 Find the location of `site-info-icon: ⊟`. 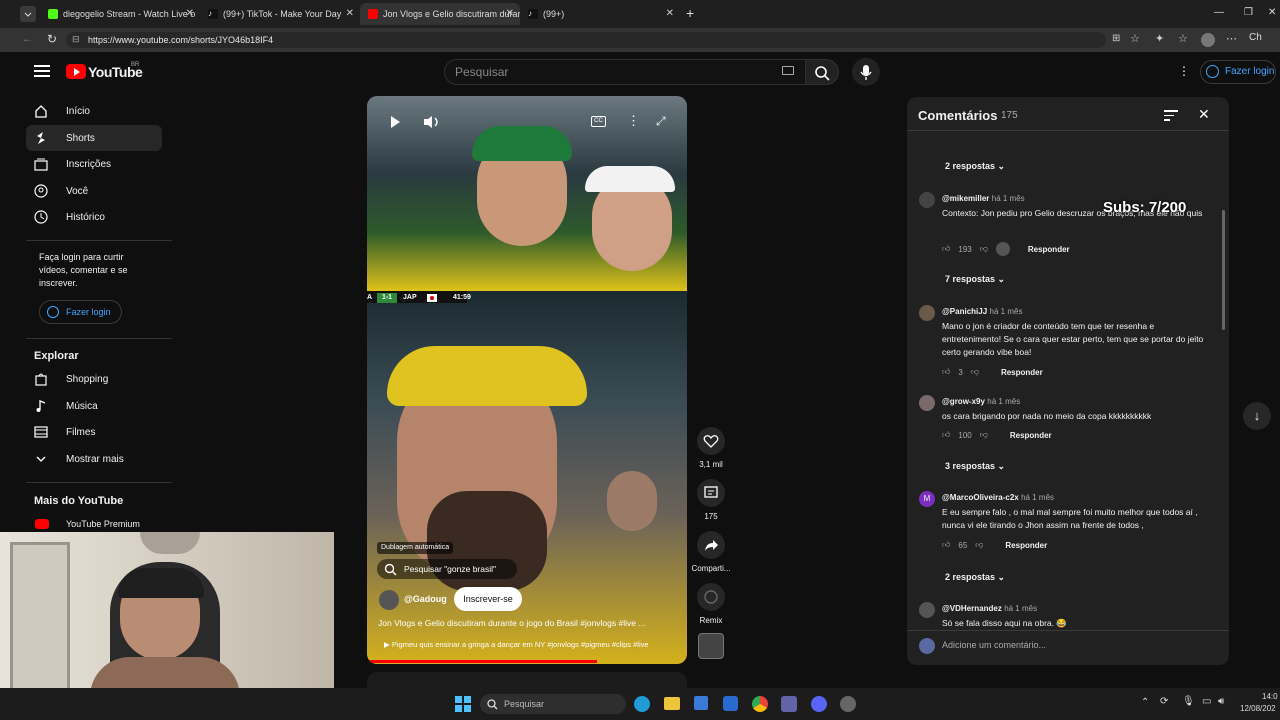

site-info-icon: ⊟ is located at coordinates (76, 39).